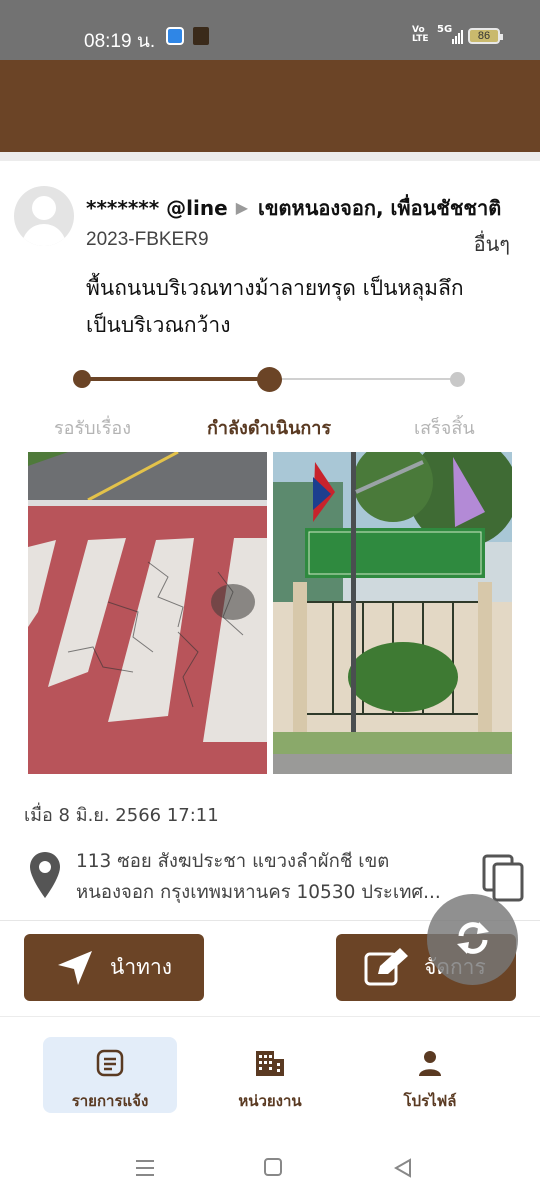  I want to click on signal-bars-icon, so click(458, 37).